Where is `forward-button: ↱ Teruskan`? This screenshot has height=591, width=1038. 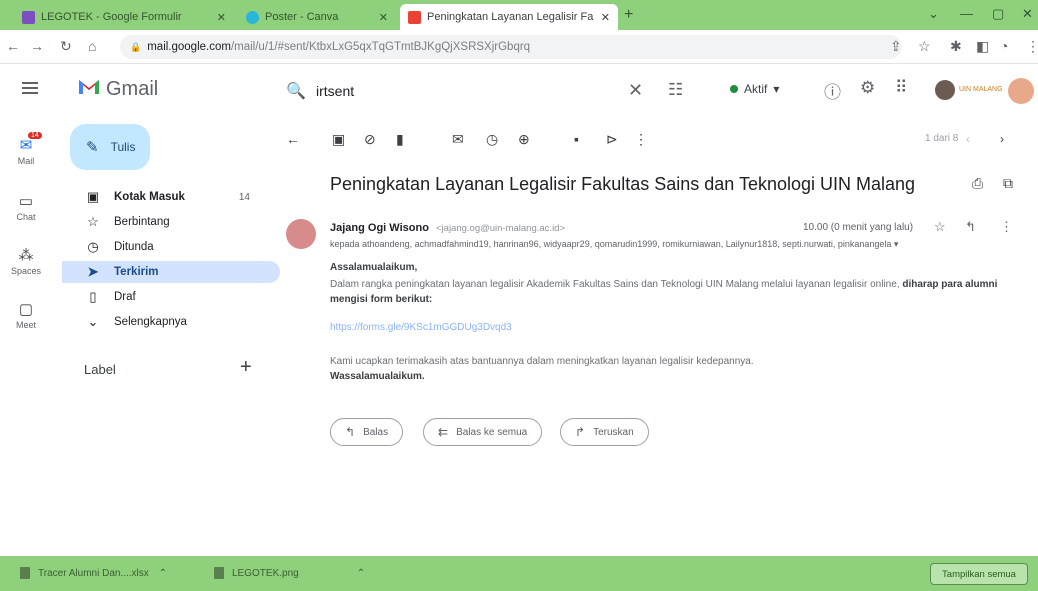
forward-button: ↱ Teruskan is located at coordinates (604, 432).